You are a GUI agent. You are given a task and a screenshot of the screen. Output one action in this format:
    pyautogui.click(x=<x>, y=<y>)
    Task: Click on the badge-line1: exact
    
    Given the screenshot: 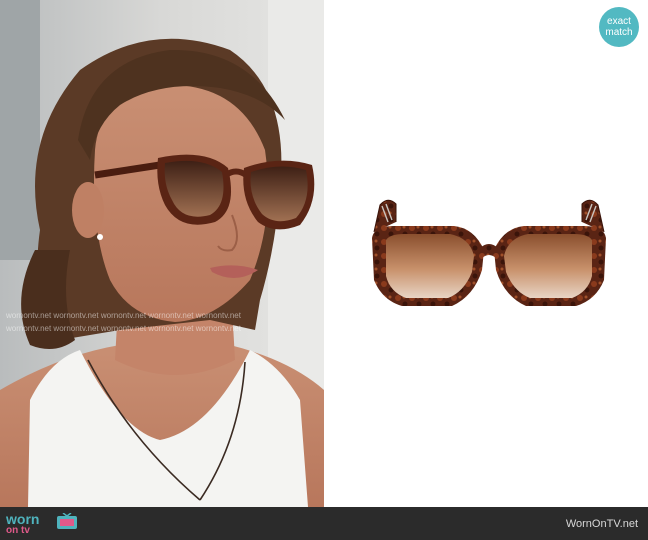 What is the action you would take?
    pyautogui.click(x=619, y=21)
    